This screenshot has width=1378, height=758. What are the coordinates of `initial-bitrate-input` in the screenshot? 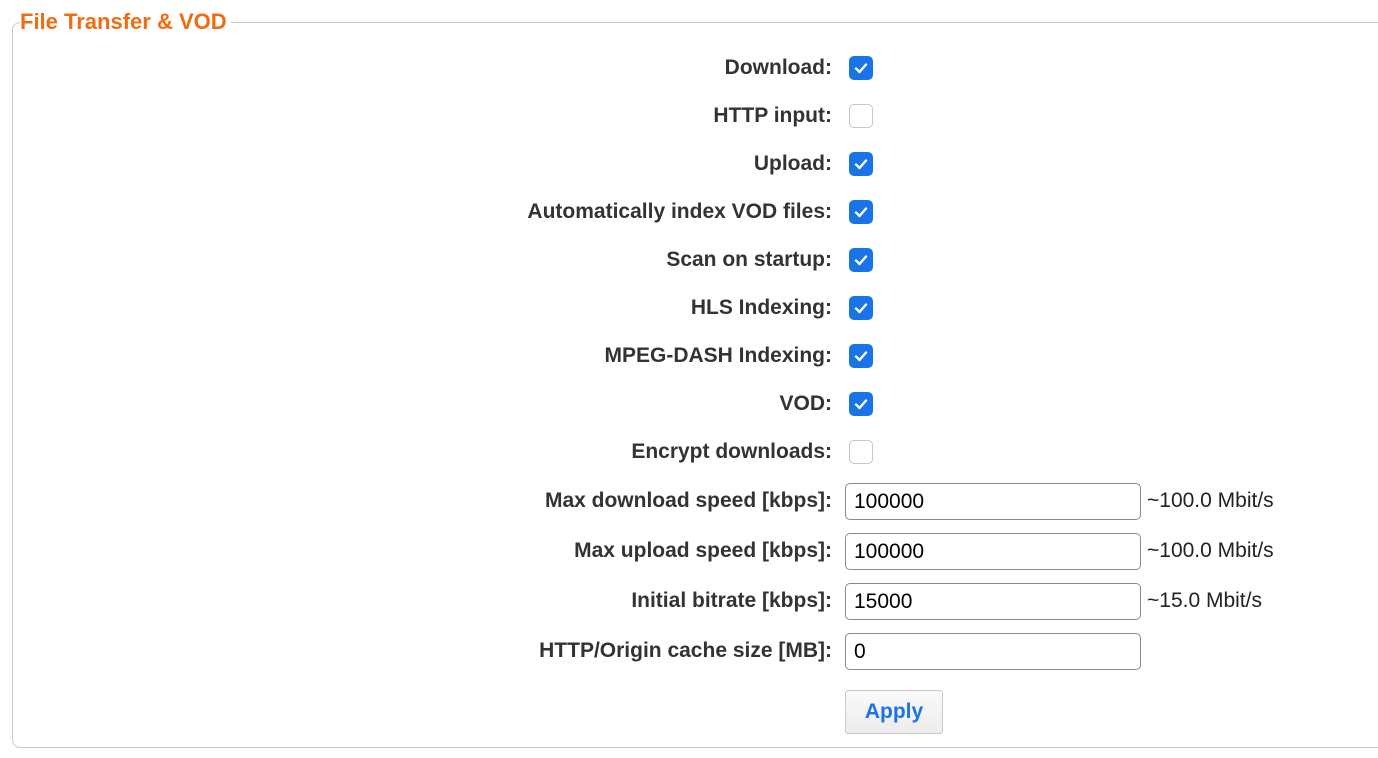 It's located at (993, 601).